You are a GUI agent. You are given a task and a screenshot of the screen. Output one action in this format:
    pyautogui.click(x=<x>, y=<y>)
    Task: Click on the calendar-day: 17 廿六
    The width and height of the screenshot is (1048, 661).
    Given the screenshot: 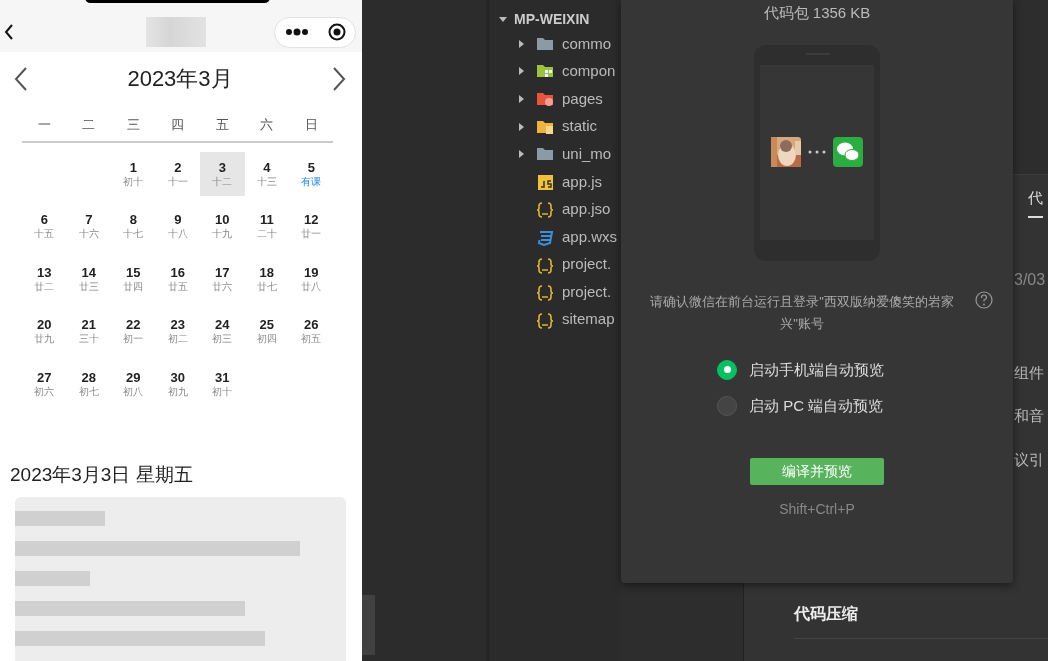 What is the action you would take?
    pyautogui.click(x=222, y=279)
    